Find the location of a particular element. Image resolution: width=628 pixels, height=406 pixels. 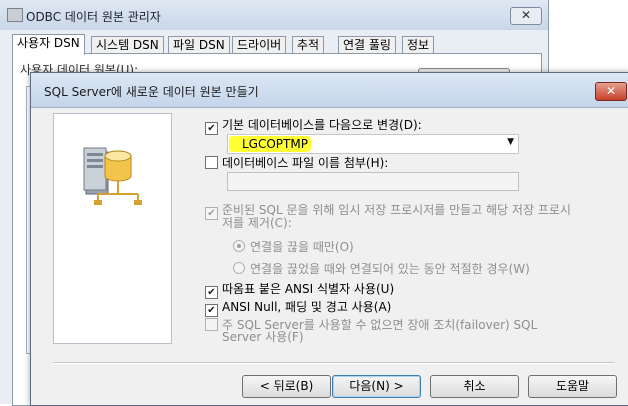

create-temp-procs-checkbox: ✔ is located at coordinates (211, 213).